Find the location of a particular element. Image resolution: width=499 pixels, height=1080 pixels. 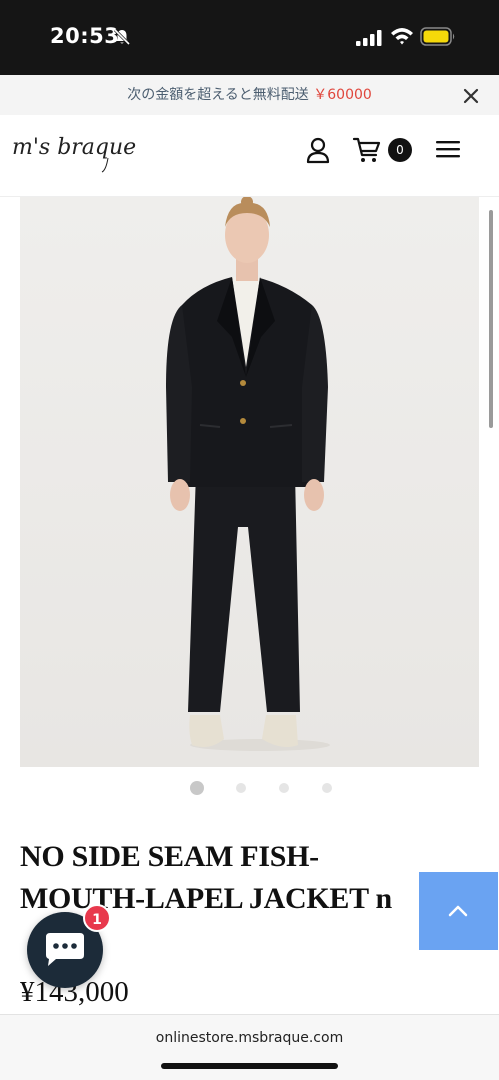

status-bar: 20:53 is located at coordinates (249, 37).